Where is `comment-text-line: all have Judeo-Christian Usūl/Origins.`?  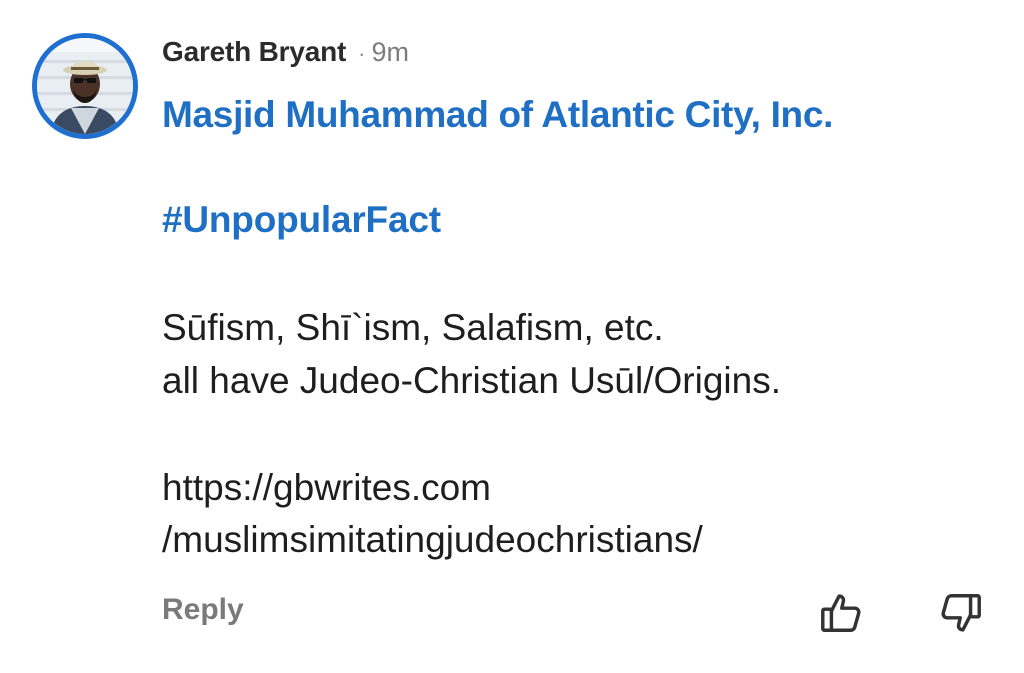
comment-text-line: all have Judeo-Christian Usūl/Origins. is located at coordinates (471, 380).